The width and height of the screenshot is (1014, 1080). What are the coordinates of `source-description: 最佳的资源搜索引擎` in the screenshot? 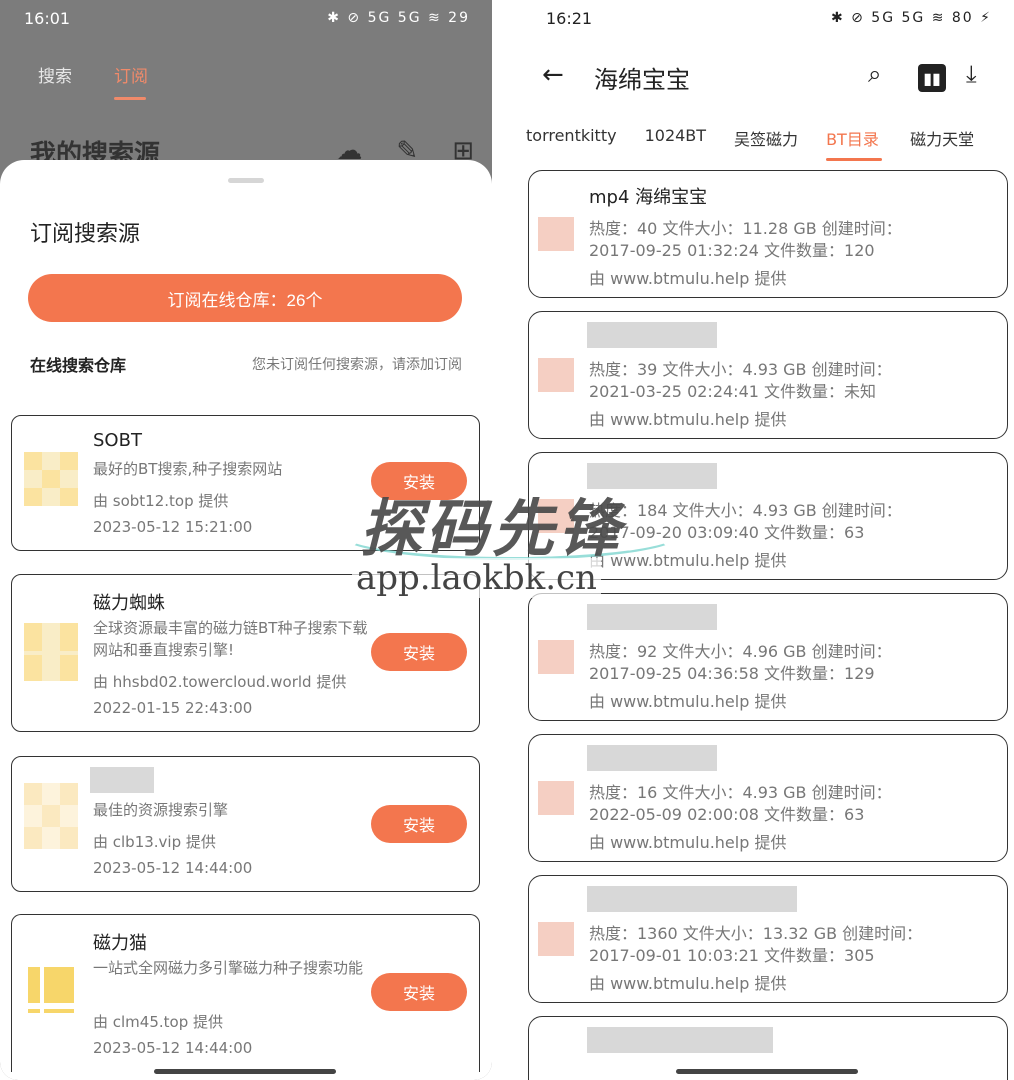 It's located at (161, 810).